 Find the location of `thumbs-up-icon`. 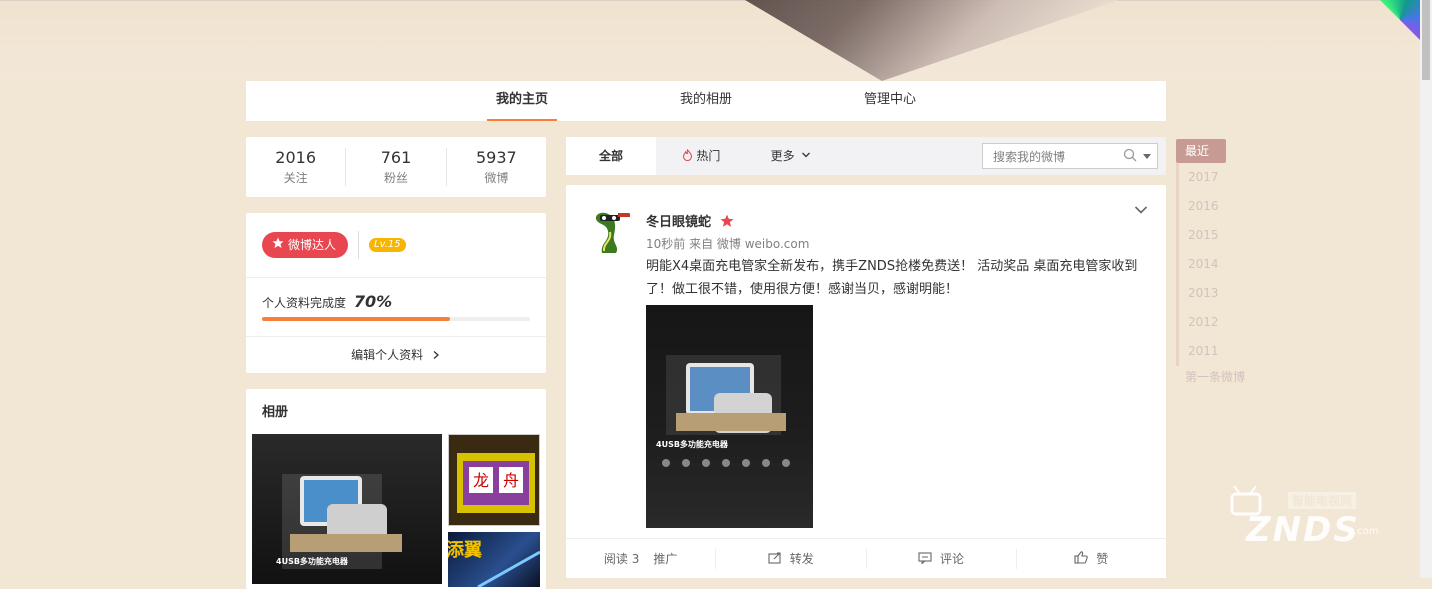

thumbs-up-icon is located at coordinates (1085, 558).